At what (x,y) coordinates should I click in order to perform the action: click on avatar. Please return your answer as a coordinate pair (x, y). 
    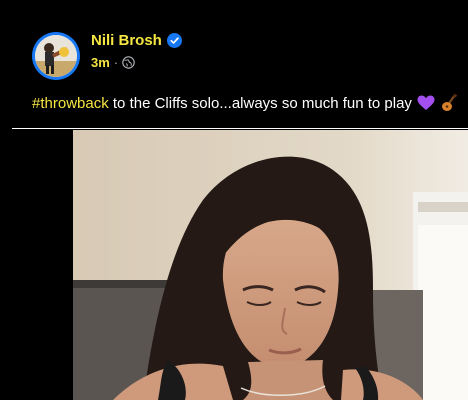
    Looking at the image, I should click on (56, 56).